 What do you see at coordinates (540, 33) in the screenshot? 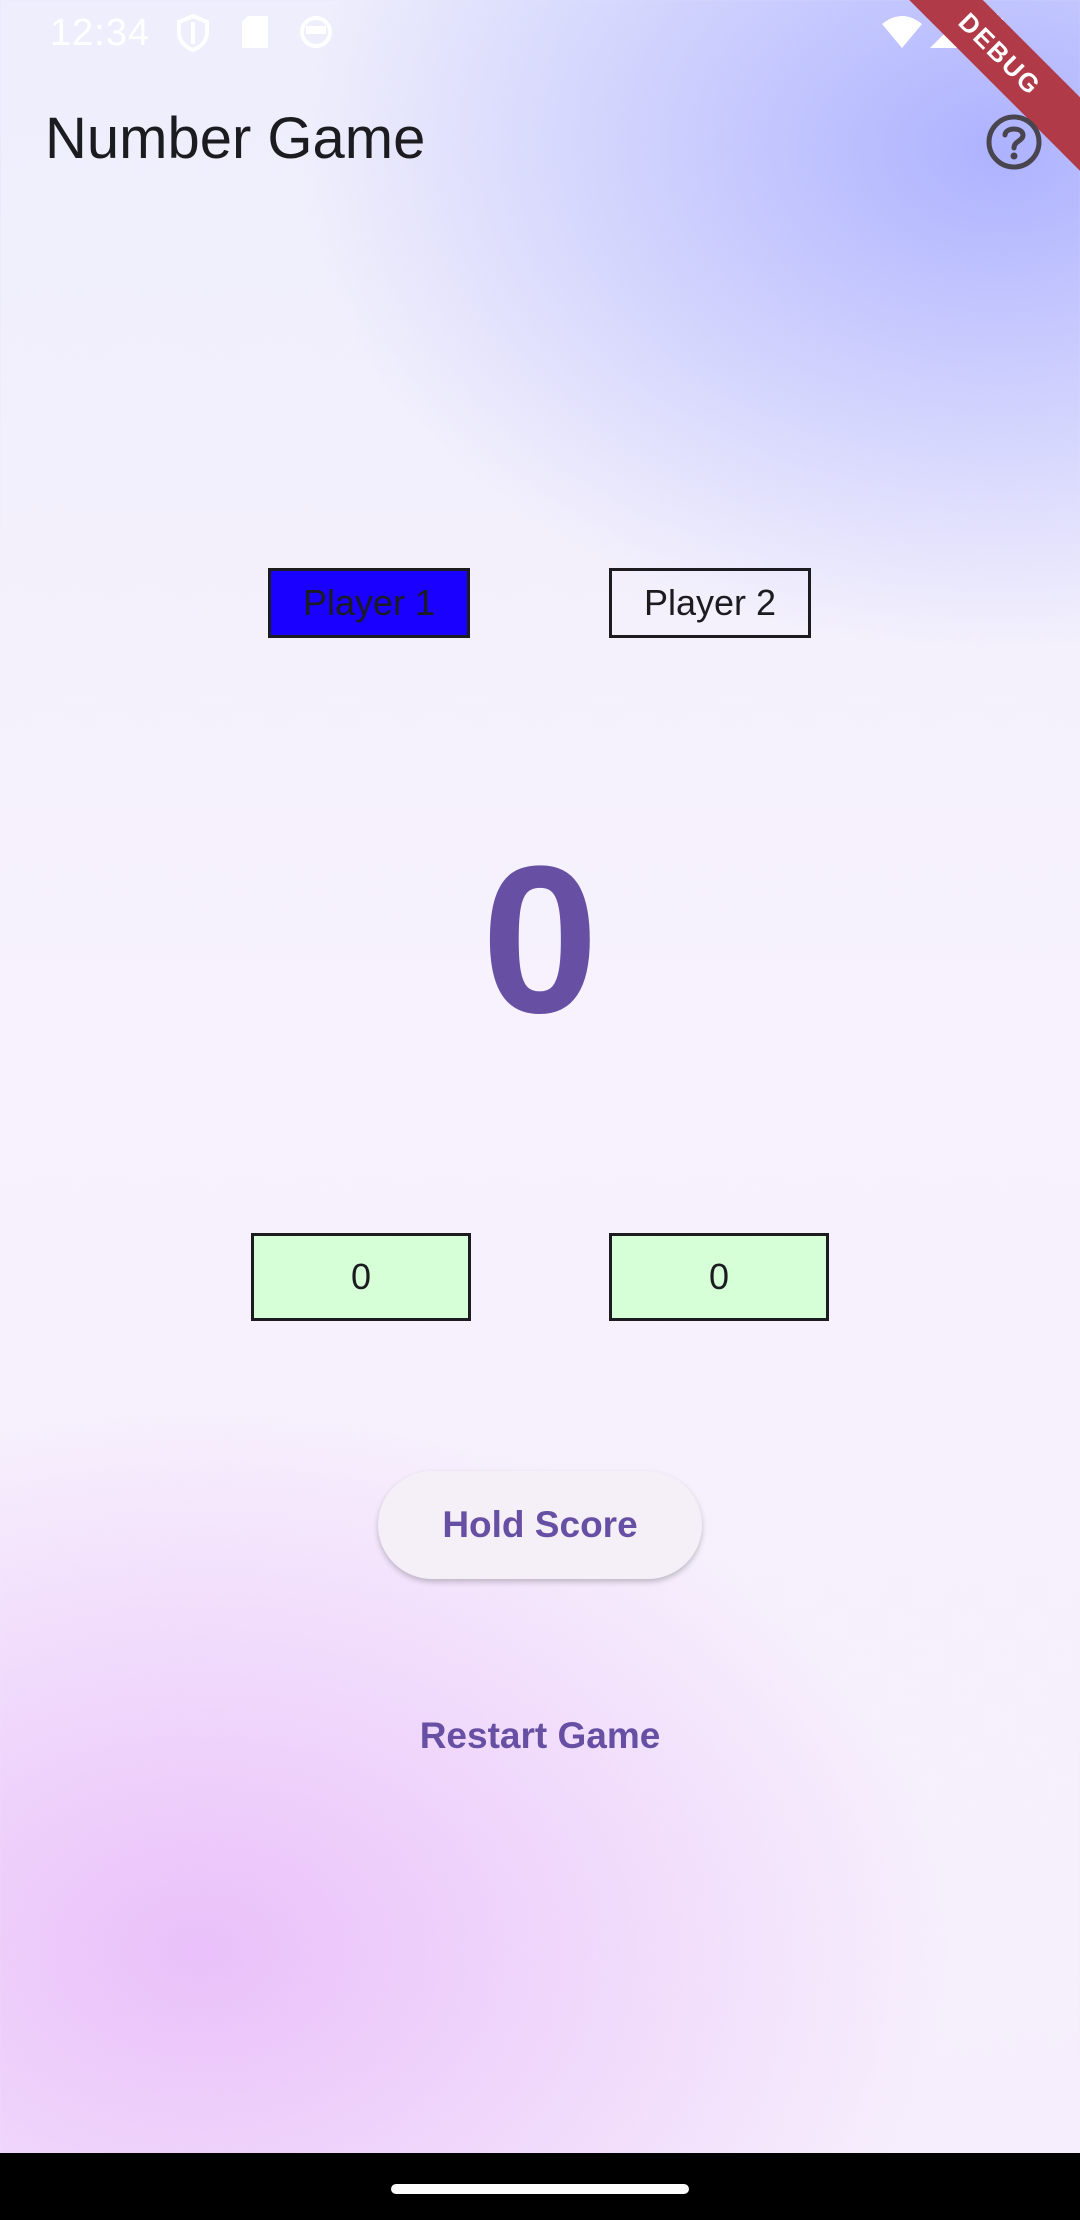
I see `status-bar: 12:34` at bounding box center [540, 33].